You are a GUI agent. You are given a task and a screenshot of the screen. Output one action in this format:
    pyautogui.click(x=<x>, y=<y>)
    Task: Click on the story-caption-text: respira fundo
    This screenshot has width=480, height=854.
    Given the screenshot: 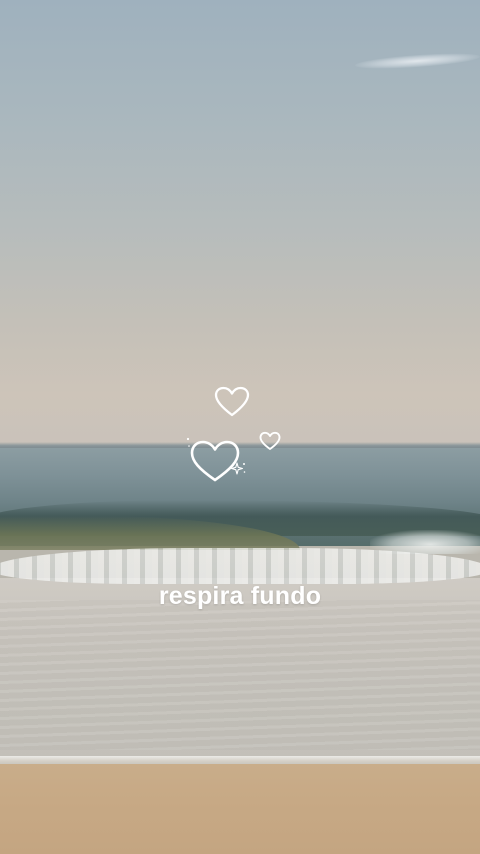 What is the action you would take?
    pyautogui.click(x=240, y=596)
    